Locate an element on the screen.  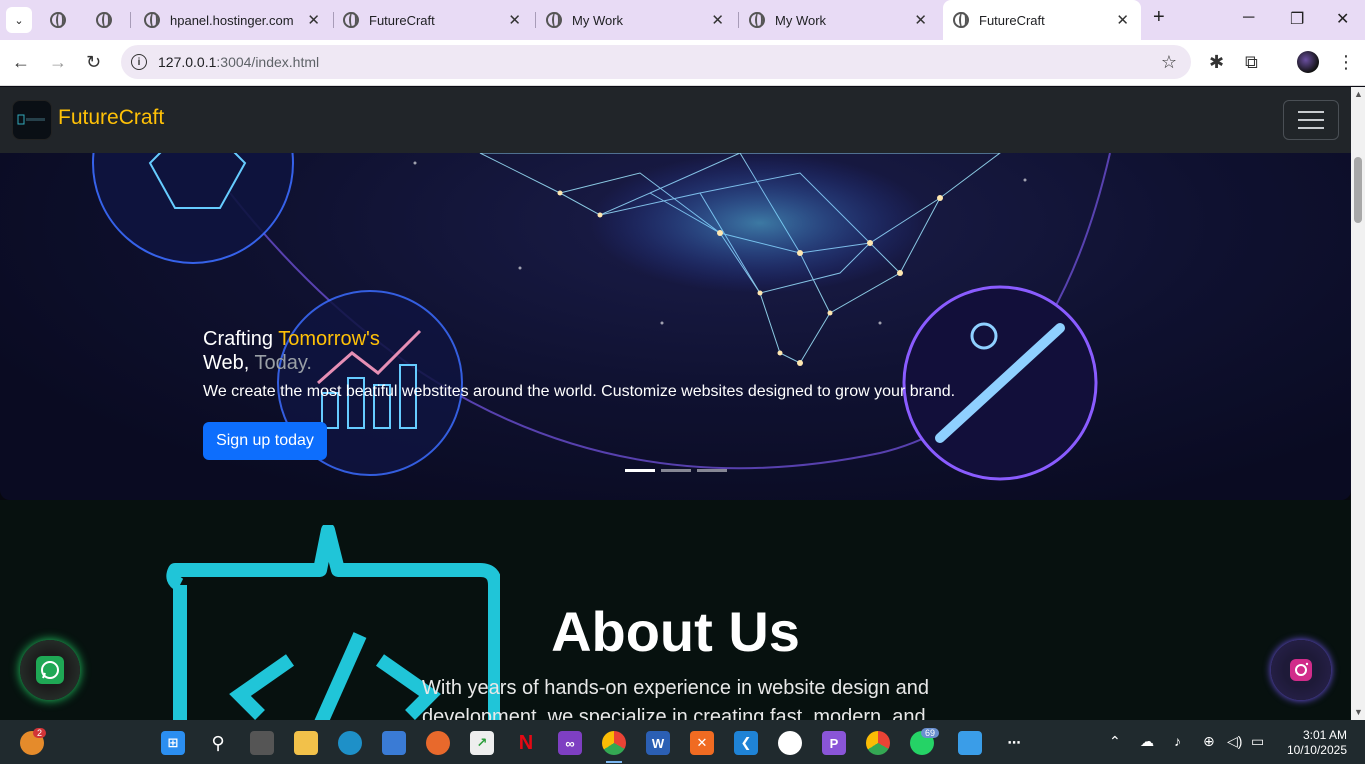
word-icon: W is located at coordinates (658, 743).